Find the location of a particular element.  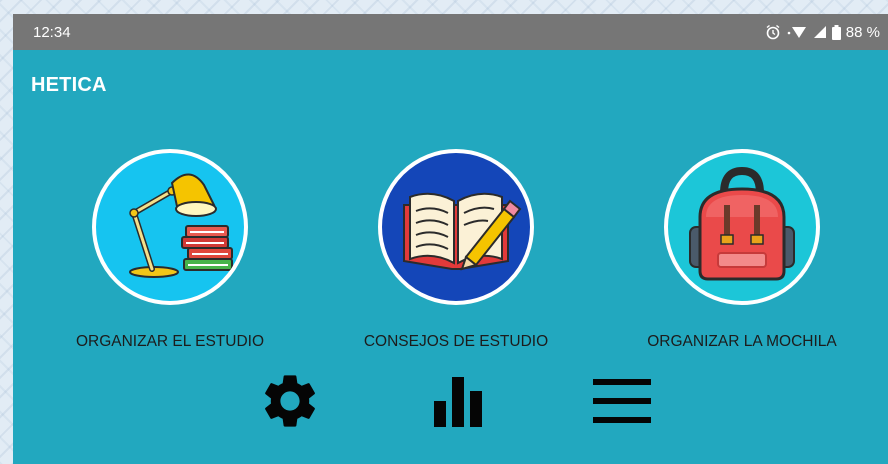

settings-gear-icon is located at coordinates (290, 401).